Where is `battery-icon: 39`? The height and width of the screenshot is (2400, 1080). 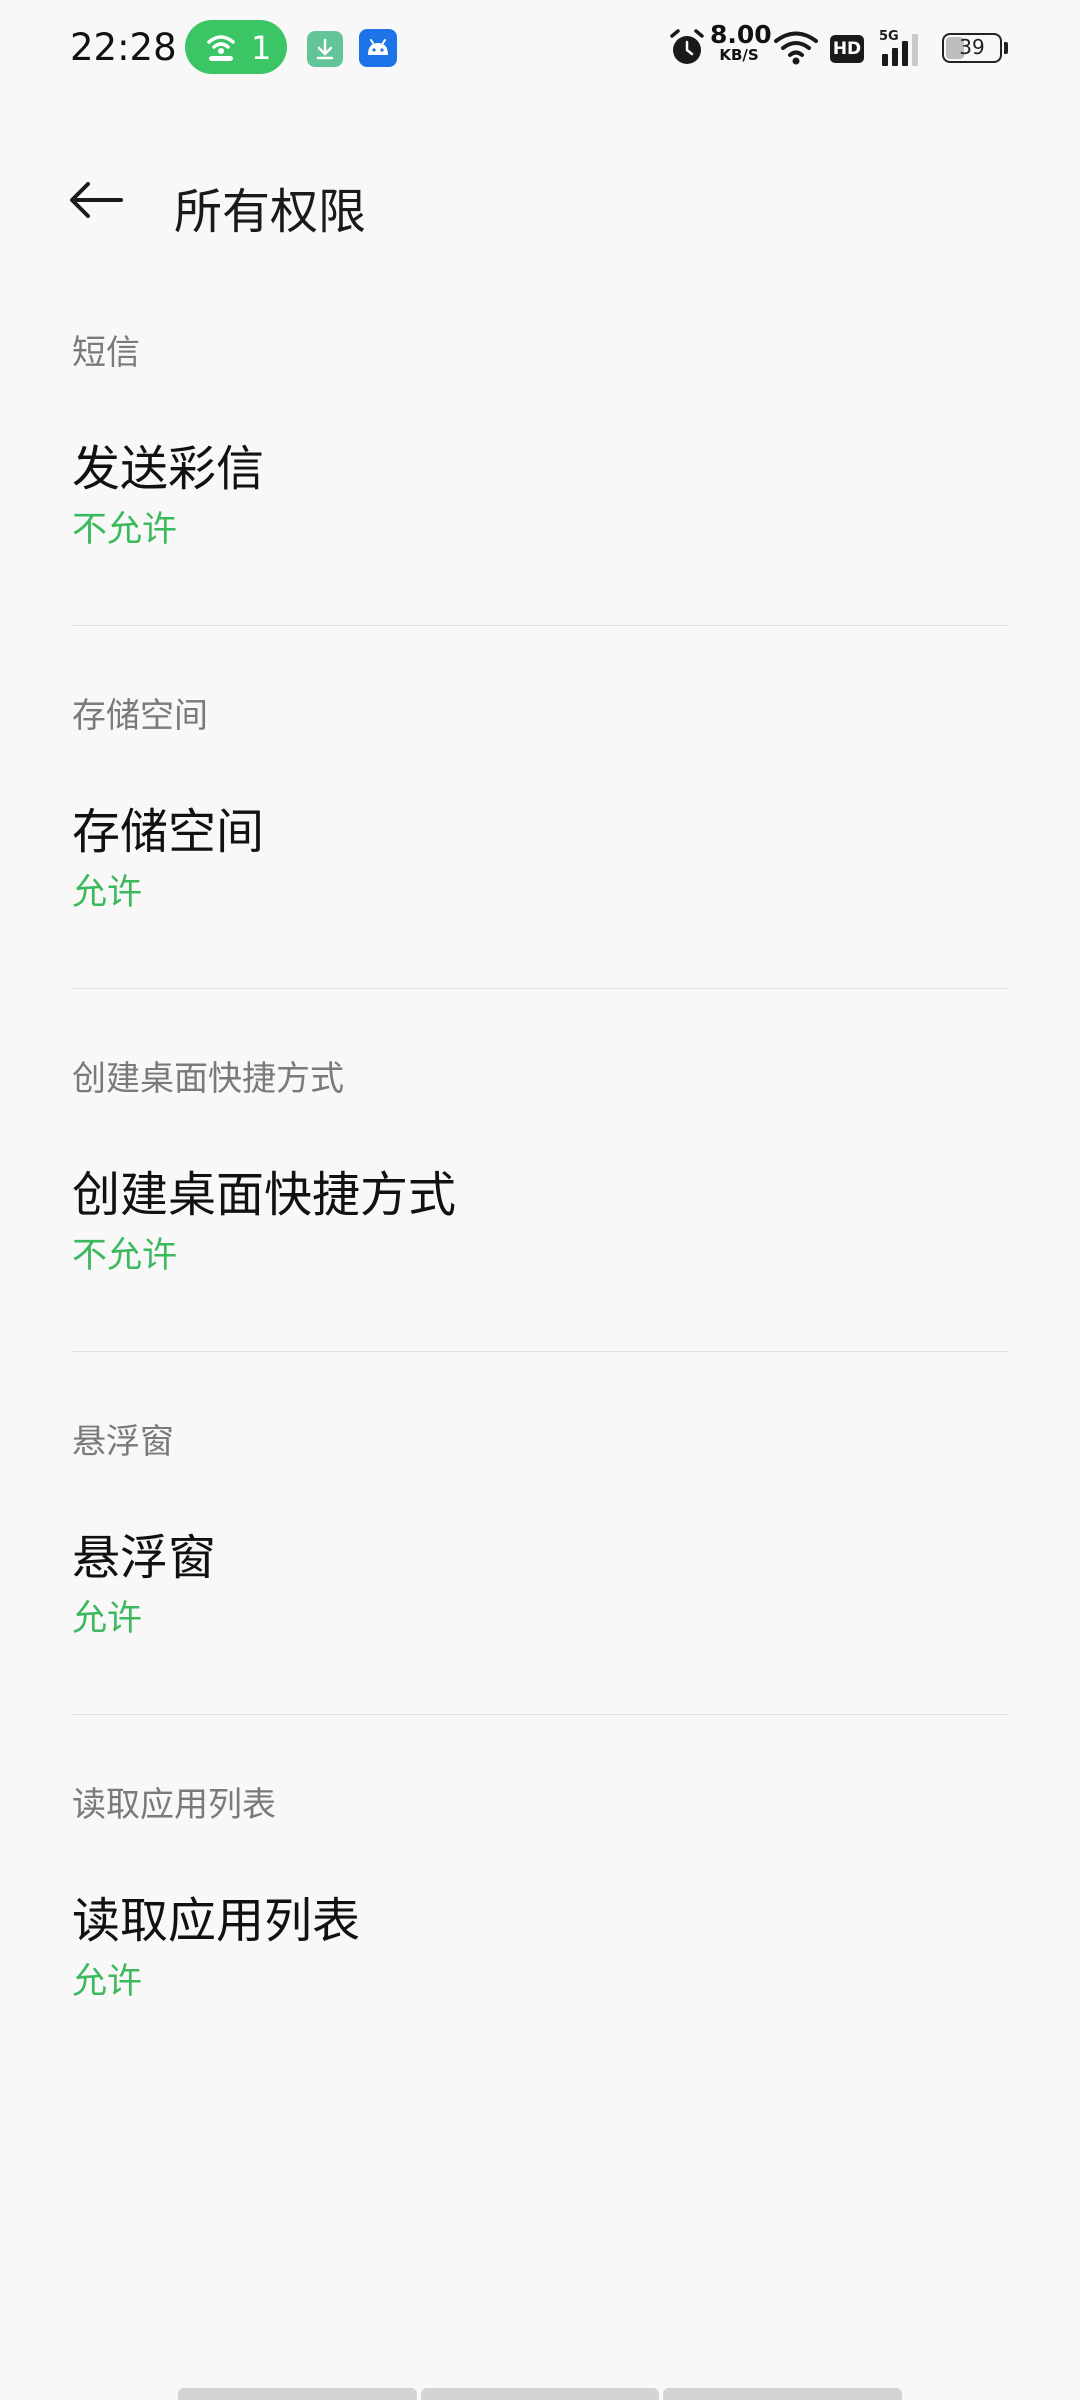 battery-icon: 39 is located at coordinates (972, 48).